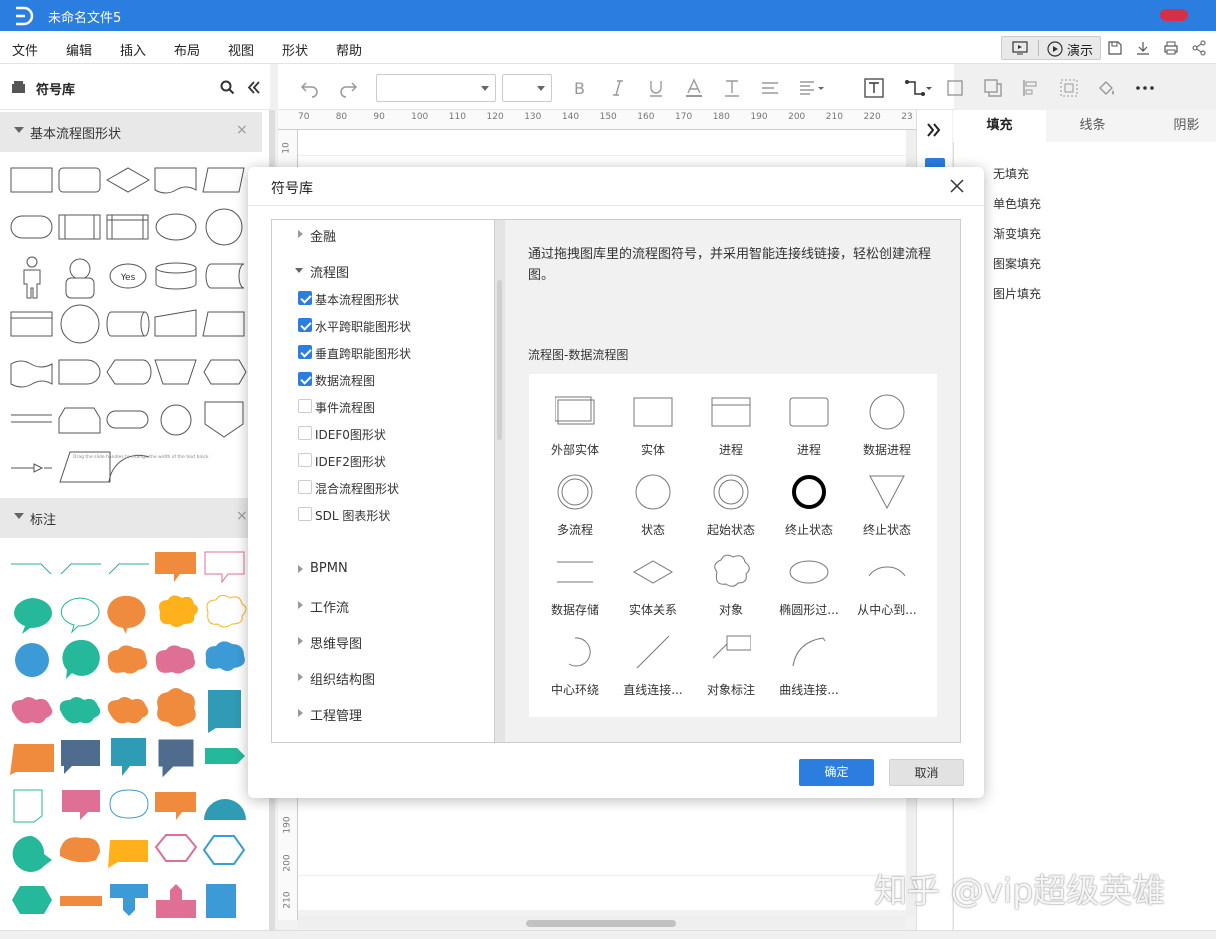  Describe the element at coordinates (580, 88) in the screenshot. I see `bold-icon: B` at that location.